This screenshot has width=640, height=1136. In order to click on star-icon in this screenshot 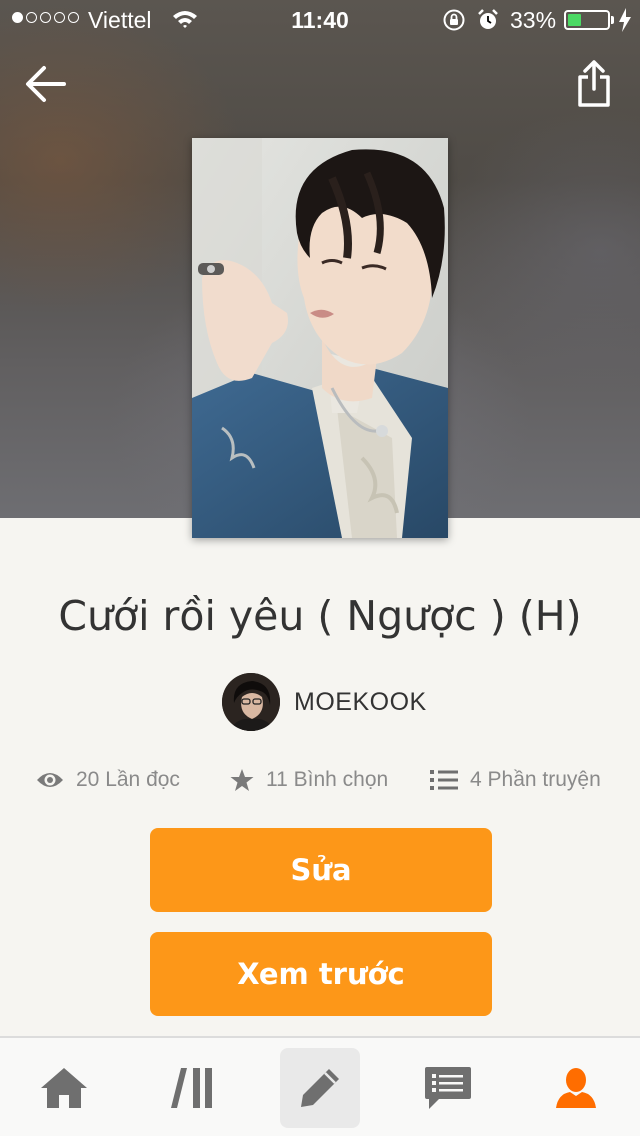, I will do `click(242, 780)`.